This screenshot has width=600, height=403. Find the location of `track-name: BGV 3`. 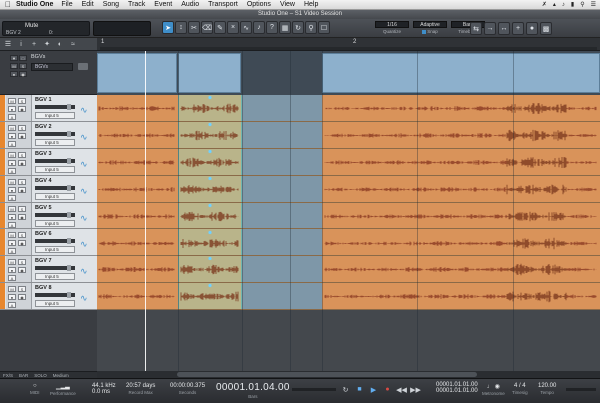

track-name: BGV 3 is located at coordinates (43, 154).